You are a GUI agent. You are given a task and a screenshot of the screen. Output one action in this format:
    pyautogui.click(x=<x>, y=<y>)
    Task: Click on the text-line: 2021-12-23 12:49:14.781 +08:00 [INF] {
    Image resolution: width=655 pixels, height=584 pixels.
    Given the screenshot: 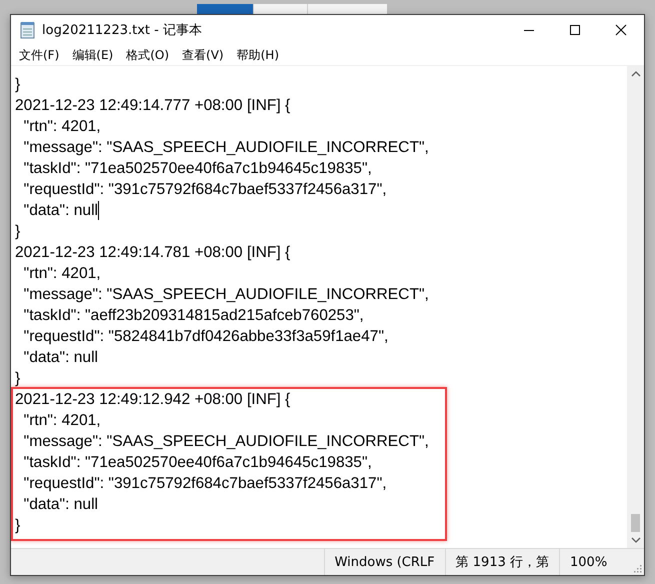 What is the action you would take?
    pyautogui.click(x=153, y=252)
    